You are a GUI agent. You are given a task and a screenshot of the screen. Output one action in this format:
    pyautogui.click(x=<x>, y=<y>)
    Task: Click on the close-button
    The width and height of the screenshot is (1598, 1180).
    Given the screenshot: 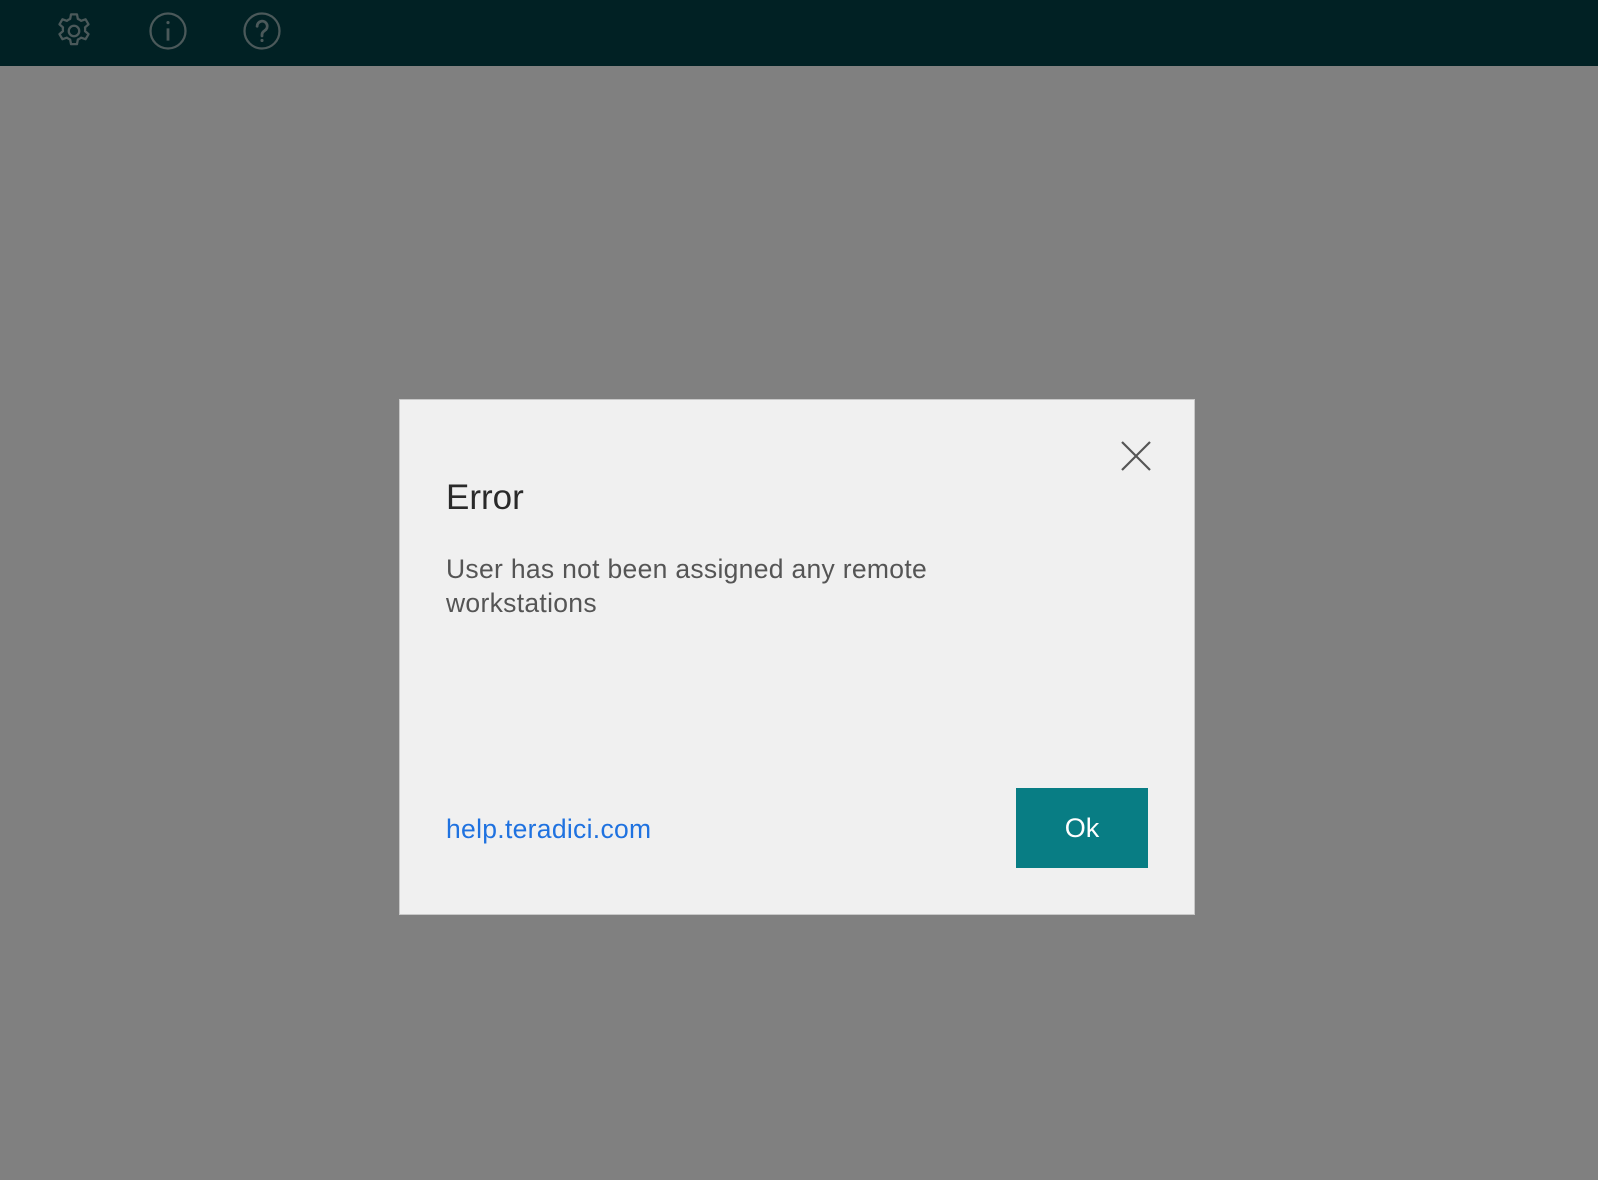 What is the action you would take?
    pyautogui.click(x=1136, y=456)
    